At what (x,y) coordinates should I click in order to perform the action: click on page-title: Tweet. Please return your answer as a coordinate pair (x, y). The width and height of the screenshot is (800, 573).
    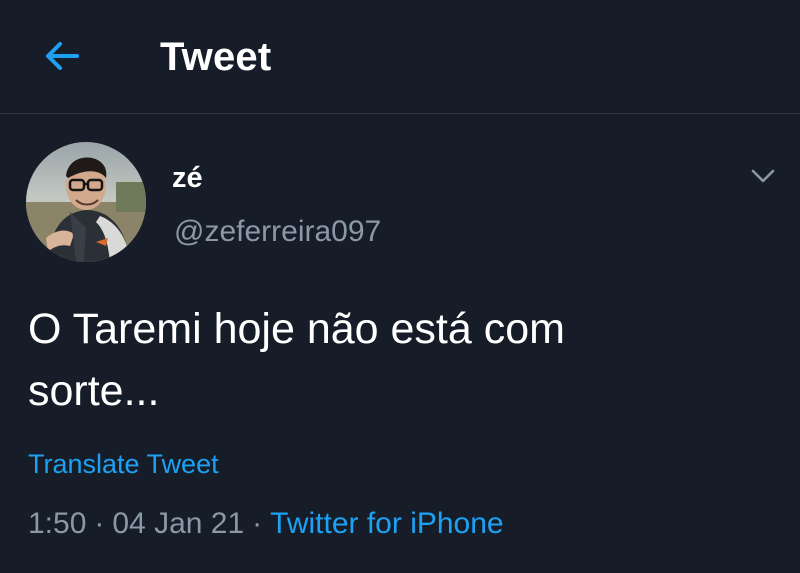
    Looking at the image, I should click on (216, 57).